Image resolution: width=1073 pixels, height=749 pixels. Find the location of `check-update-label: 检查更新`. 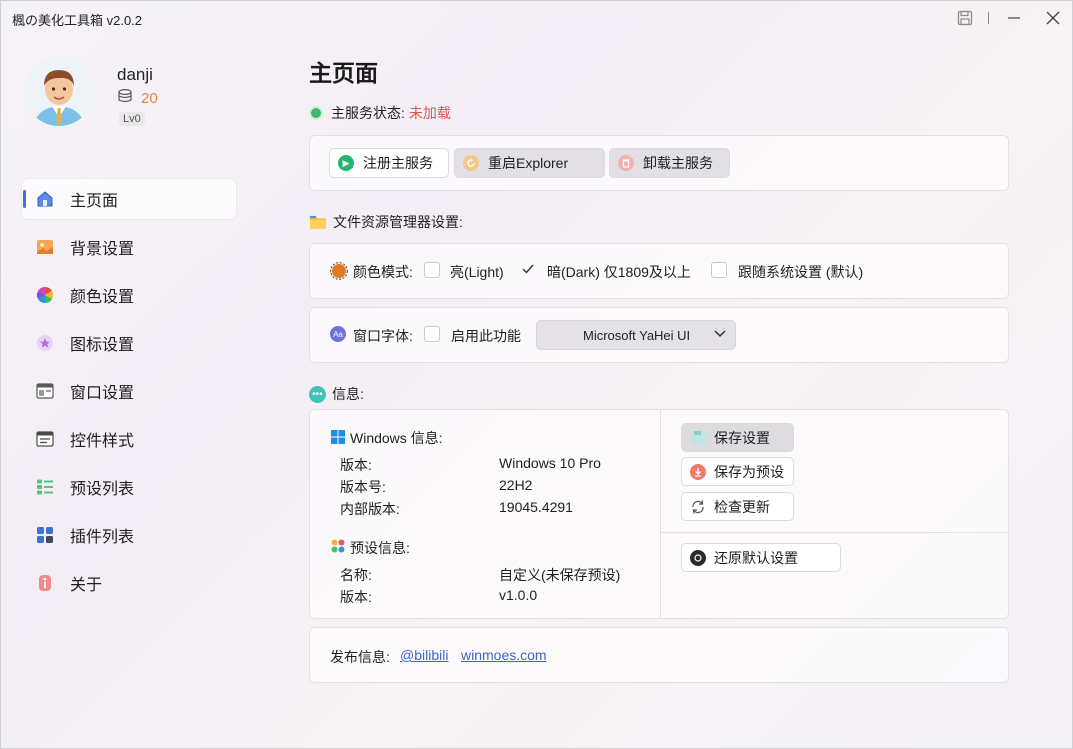

check-update-label: 检查更新 is located at coordinates (742, 506).